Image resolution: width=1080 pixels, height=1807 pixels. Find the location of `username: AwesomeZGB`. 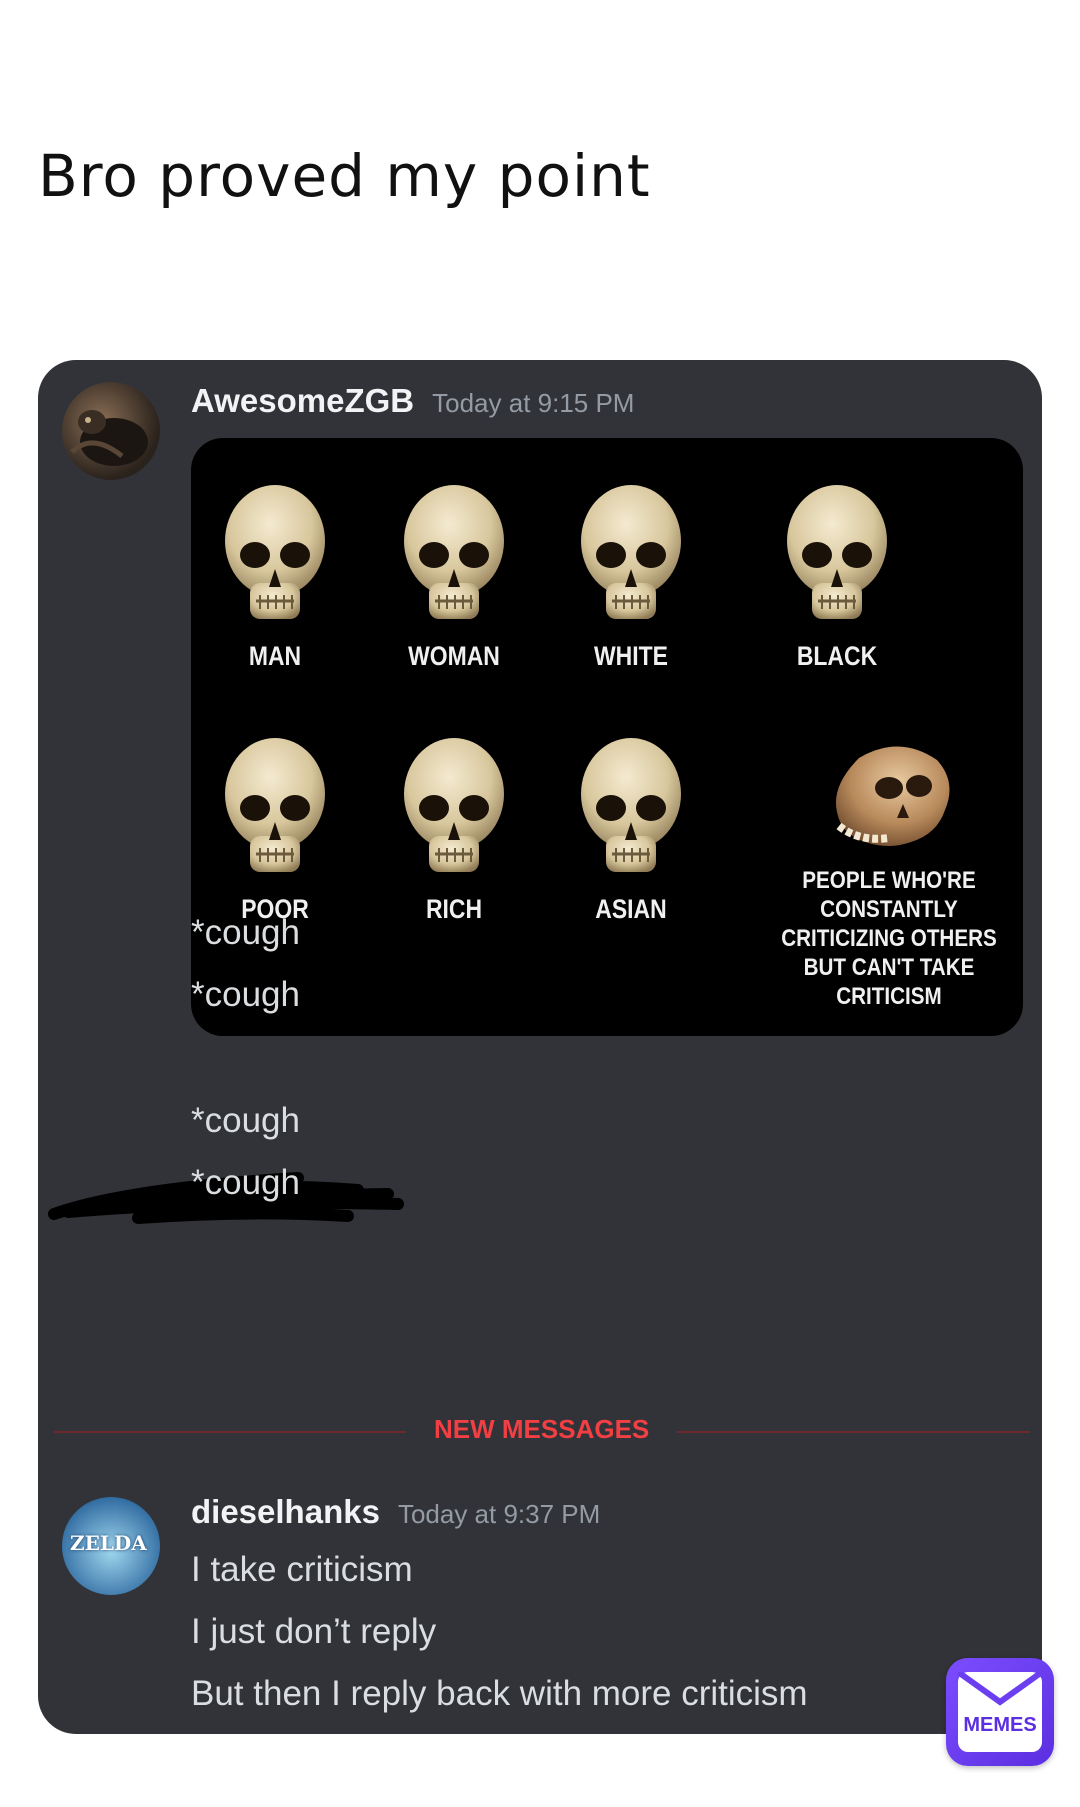

username: AwesomeZGB is located at coordinates (302, 401).